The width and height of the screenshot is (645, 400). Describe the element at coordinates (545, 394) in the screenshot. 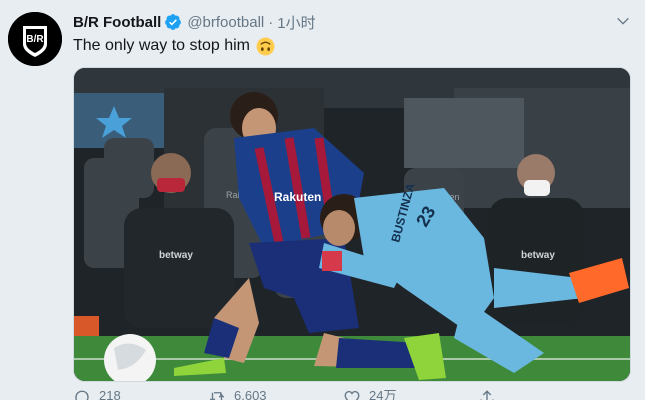

I see `share-button` at that location.